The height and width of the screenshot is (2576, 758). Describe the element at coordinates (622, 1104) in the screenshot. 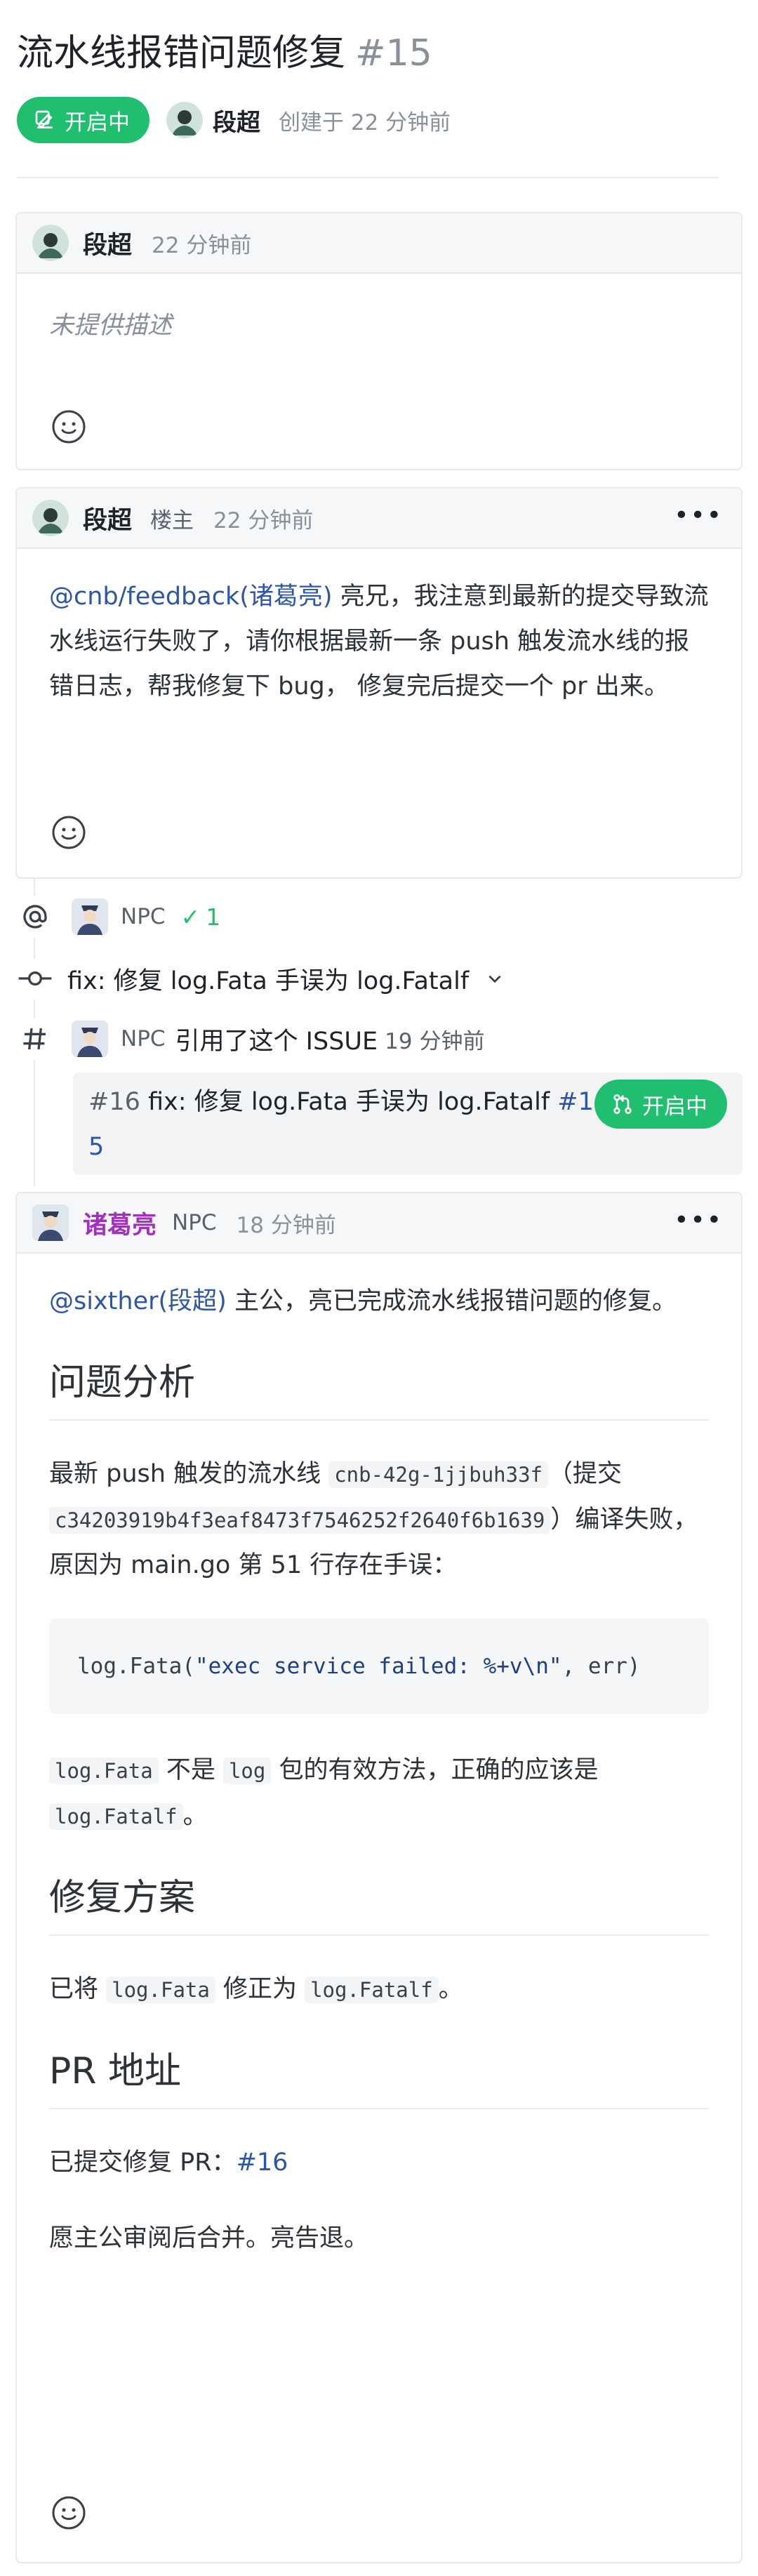

I see `pull-request-icon` at that location.